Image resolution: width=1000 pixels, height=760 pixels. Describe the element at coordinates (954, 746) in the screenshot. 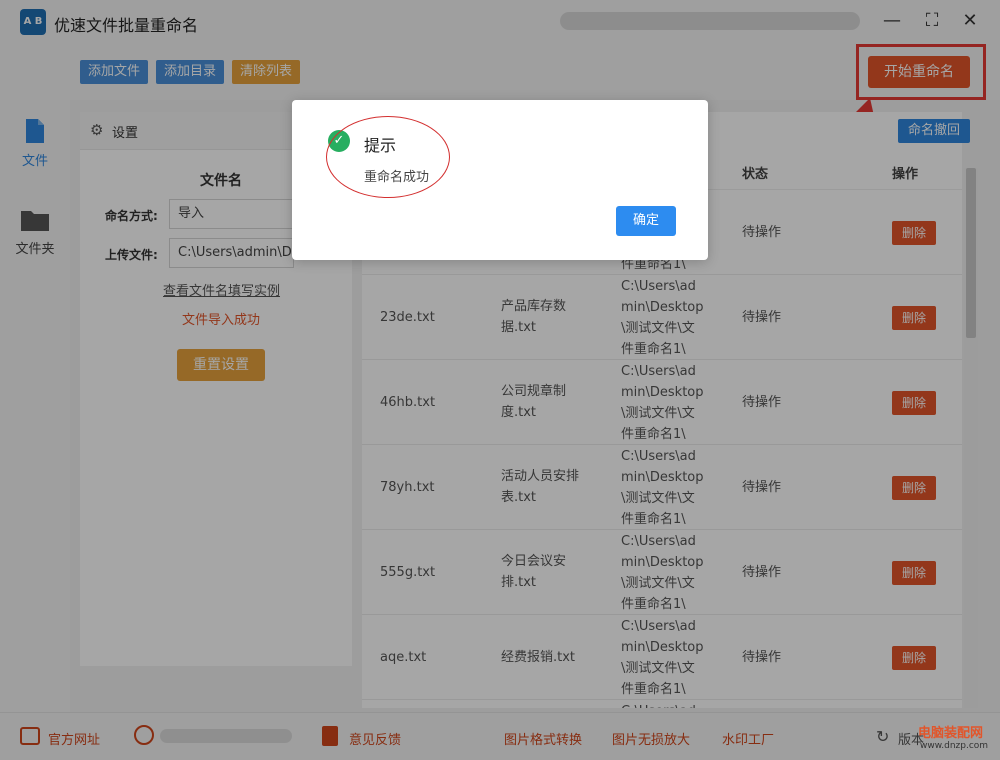

I see `watermark-url: www.dnzp.com` at that location.